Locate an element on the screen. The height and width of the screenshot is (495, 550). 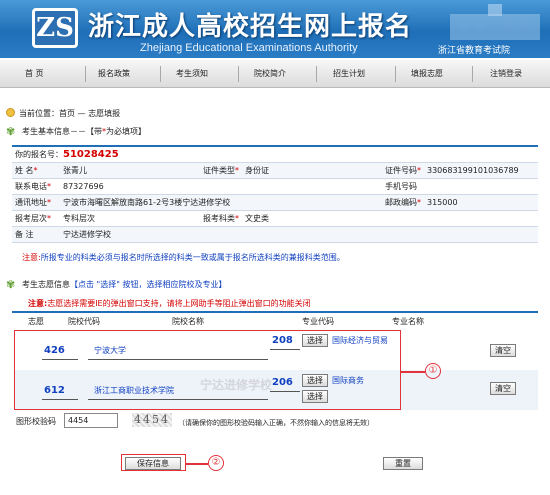
breadcrumb-label: 当前位置： is located at coordinates (39, 113).